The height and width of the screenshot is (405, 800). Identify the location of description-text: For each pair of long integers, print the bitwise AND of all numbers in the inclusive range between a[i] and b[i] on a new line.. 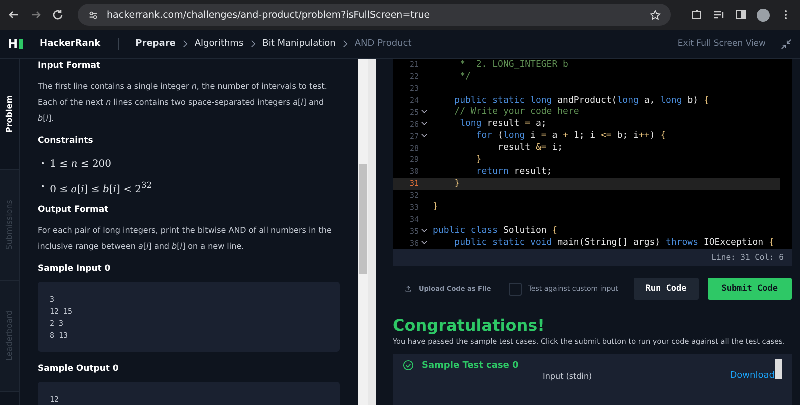
(185, 239).